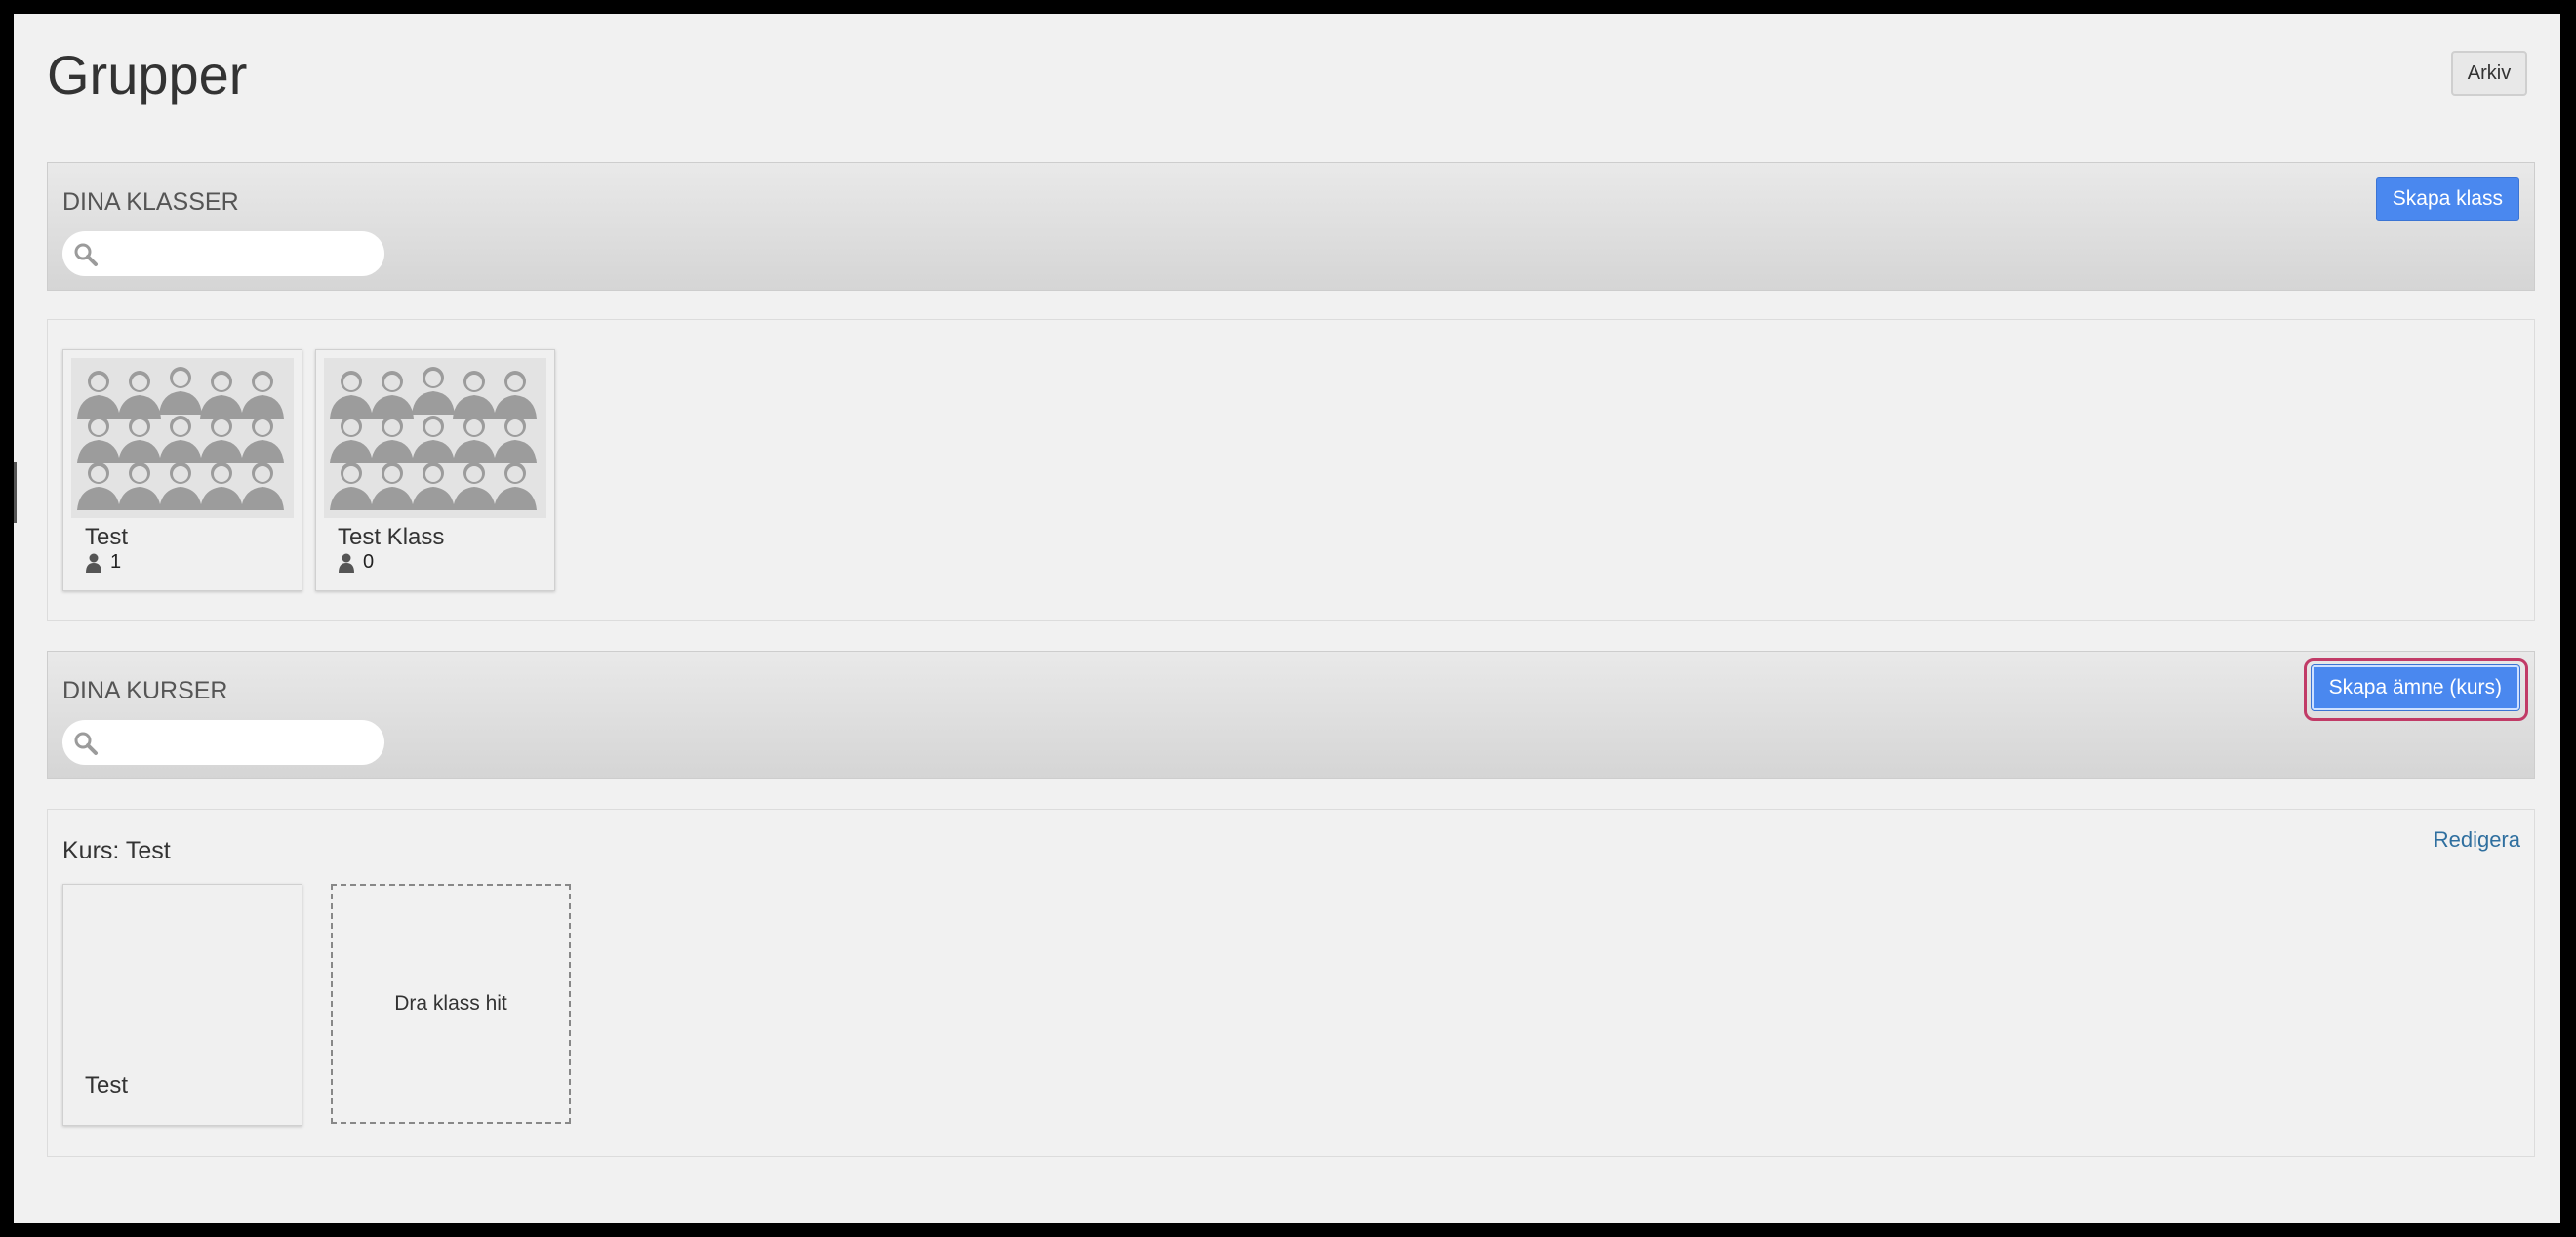  I want to click on class-name: Test Klass, so click(391, 537).